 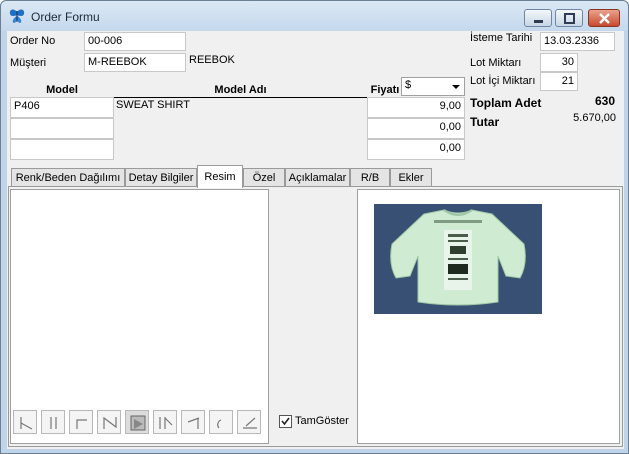 I want to click on product-image, so click(x=458, y=259).